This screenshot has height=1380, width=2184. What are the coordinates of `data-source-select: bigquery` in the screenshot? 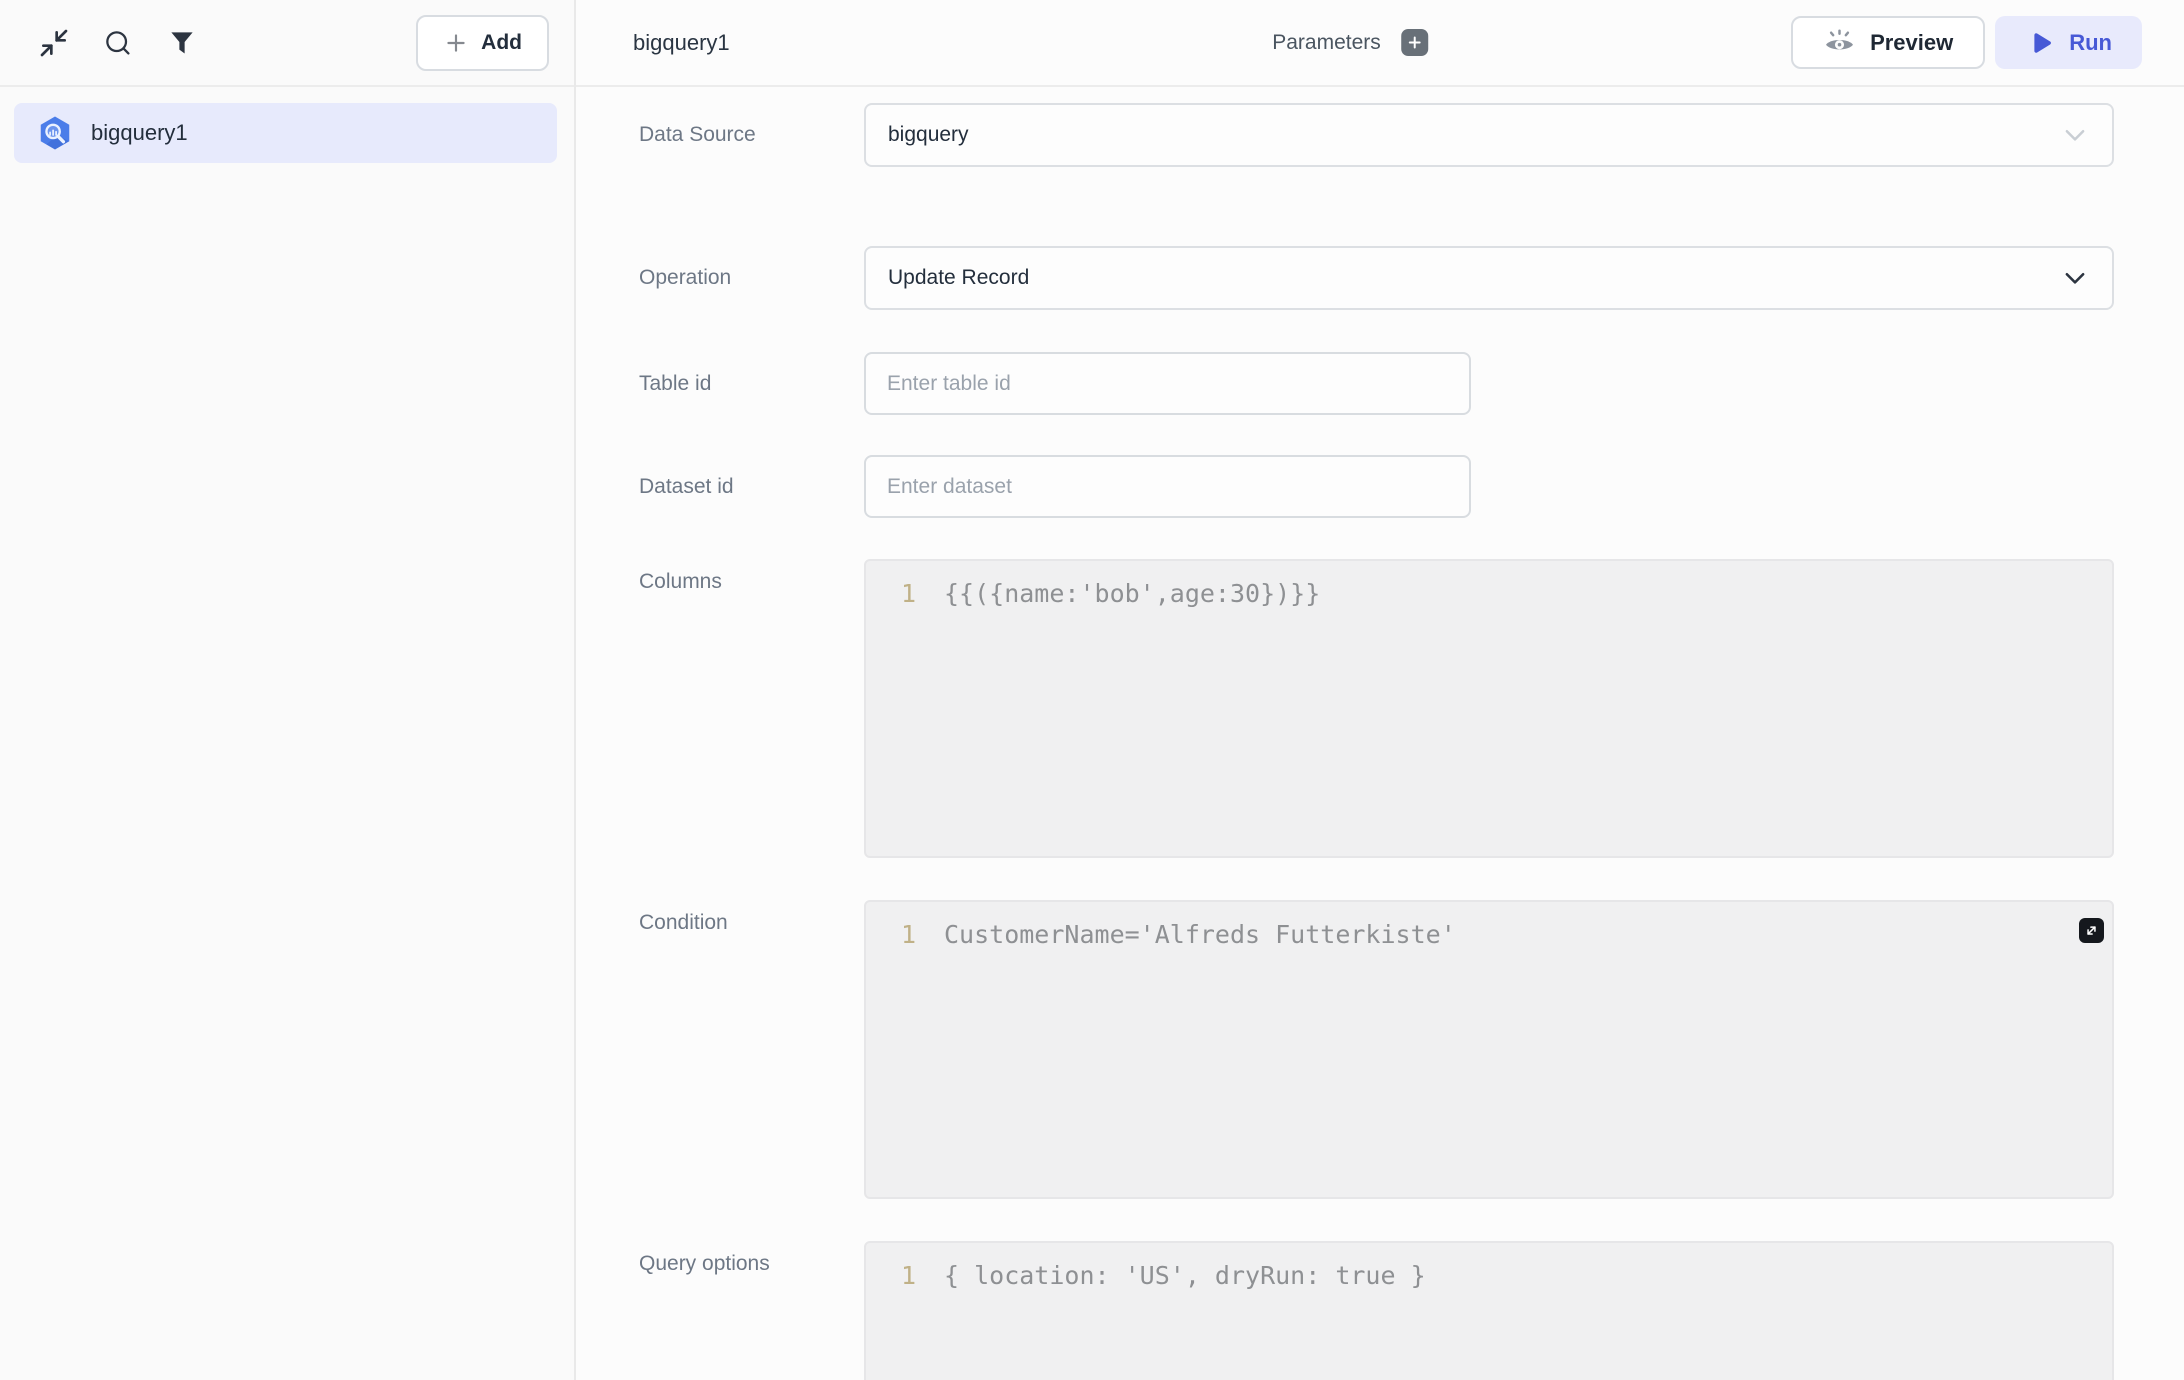 It's located at (1489, 135).